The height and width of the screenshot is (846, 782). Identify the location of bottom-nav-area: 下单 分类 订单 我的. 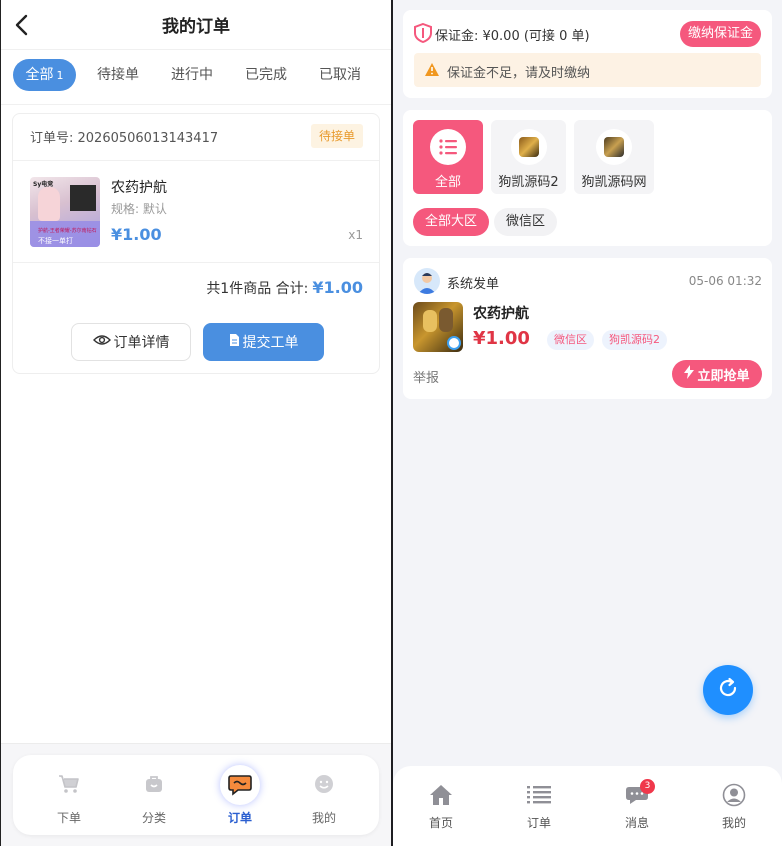
(196, 794).